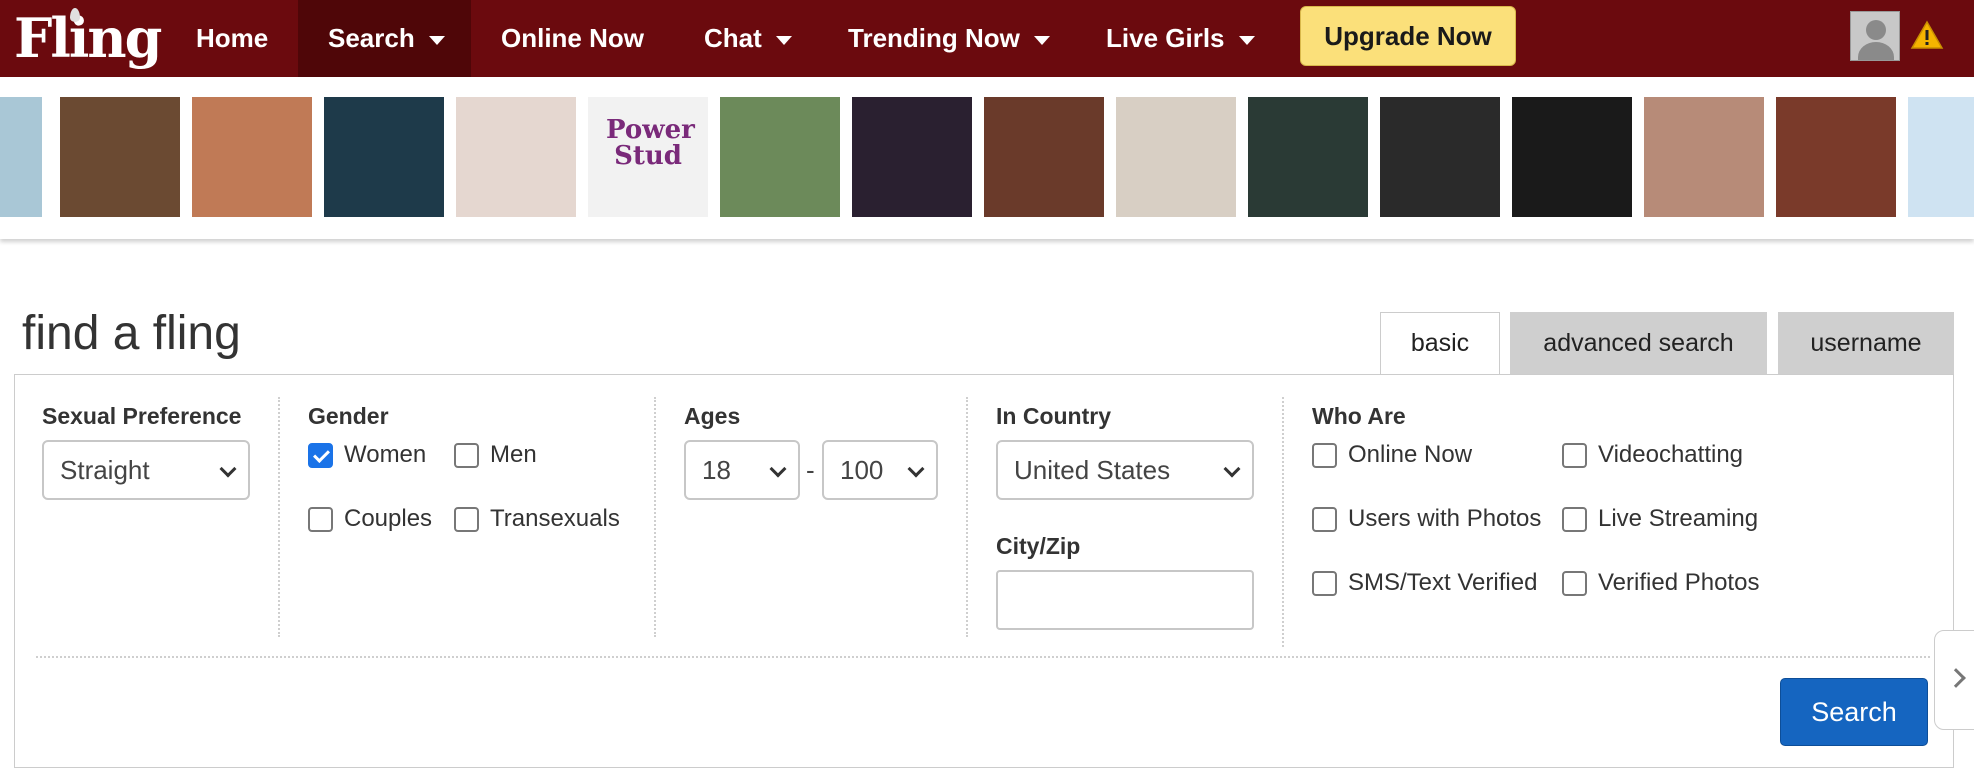 The image size is (1974, 778). I want to click on upgrade-now-button: Upgrade Now, so click(1408, 36).